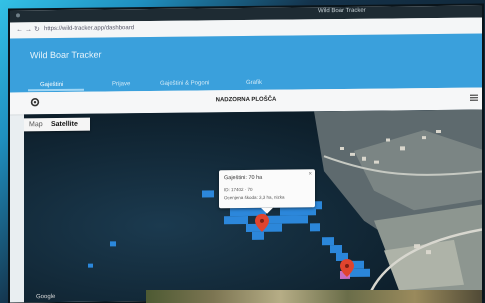 This screenshot has width=485, height=303. What do you see at coordinates (314, 296) in the screenshot?
I see `photo-strip` at bounding box center [314, 296].